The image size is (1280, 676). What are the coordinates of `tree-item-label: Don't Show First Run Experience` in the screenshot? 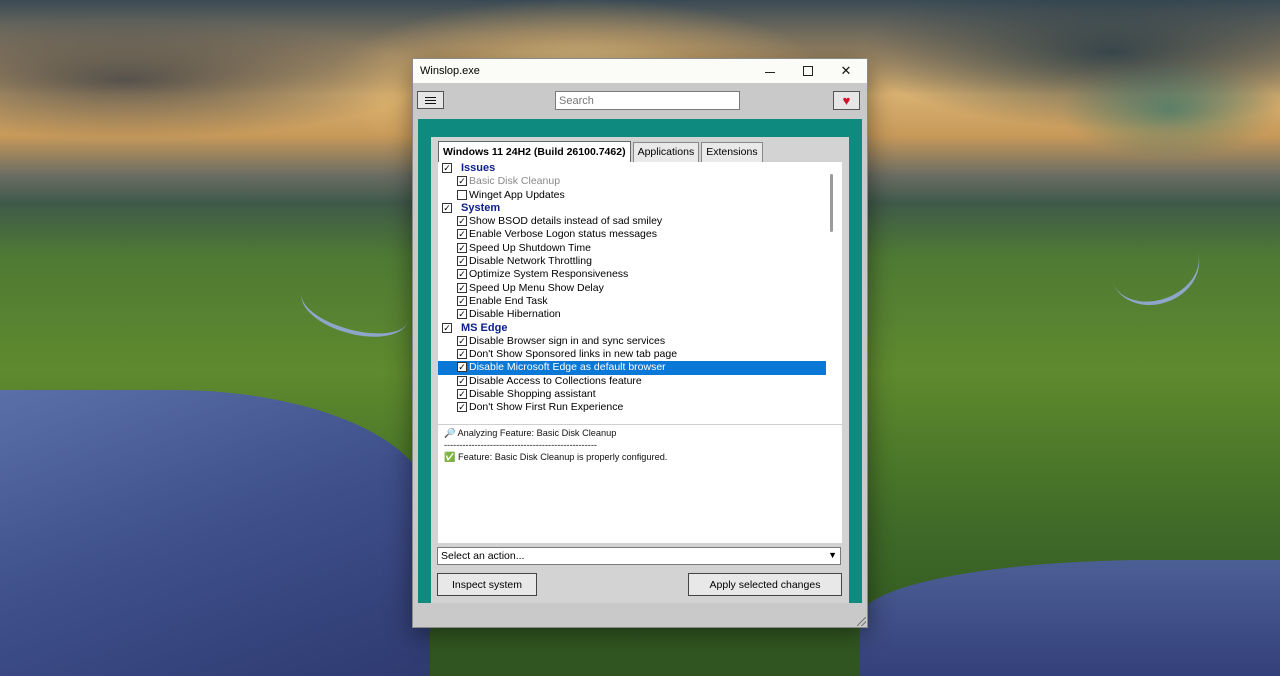 It's located at (546, 407).